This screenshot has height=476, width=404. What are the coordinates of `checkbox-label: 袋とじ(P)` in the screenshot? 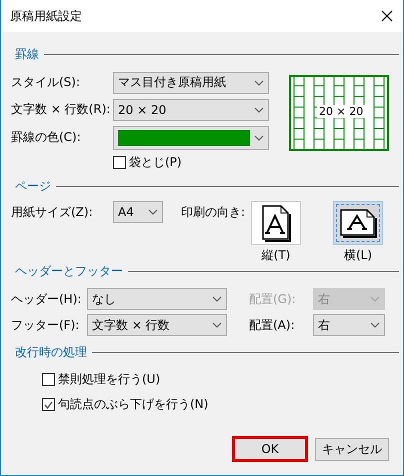 It's located at (155, 162).